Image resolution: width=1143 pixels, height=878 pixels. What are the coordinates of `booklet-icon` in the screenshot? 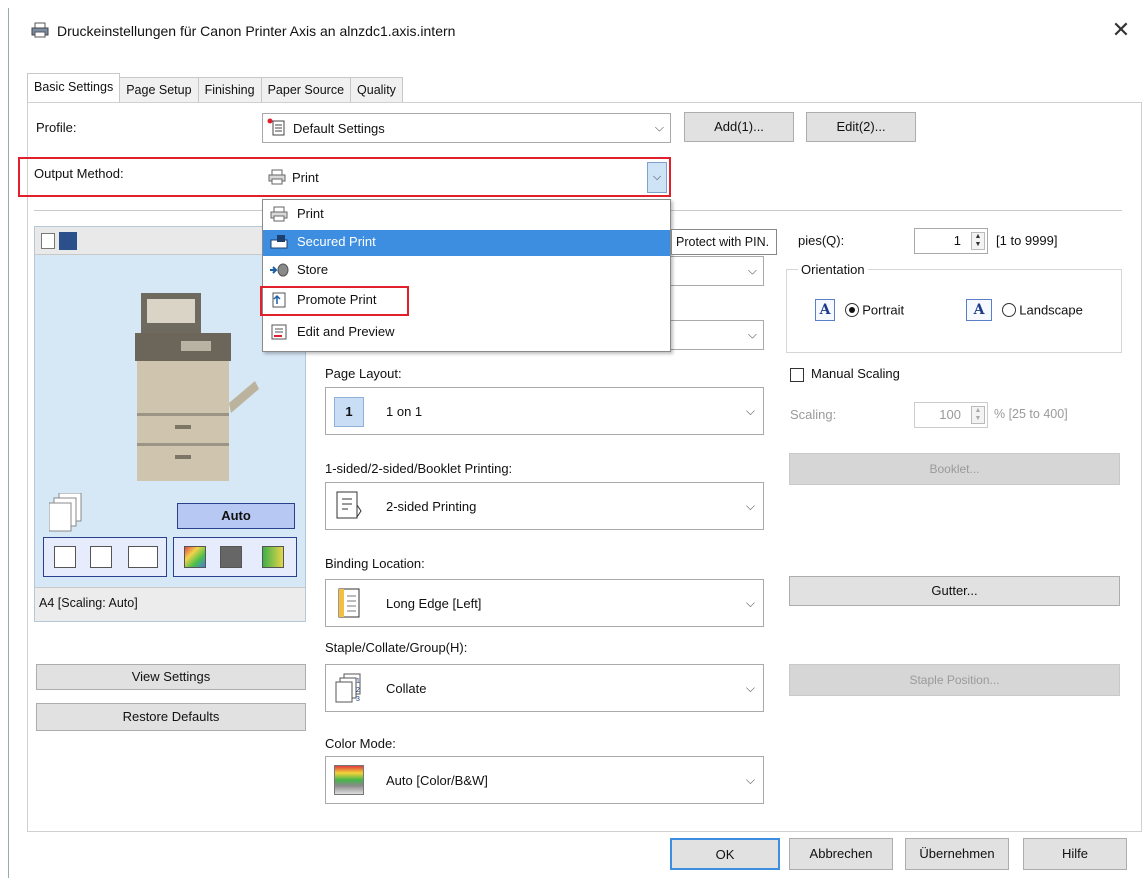 It's located at (143, 557).